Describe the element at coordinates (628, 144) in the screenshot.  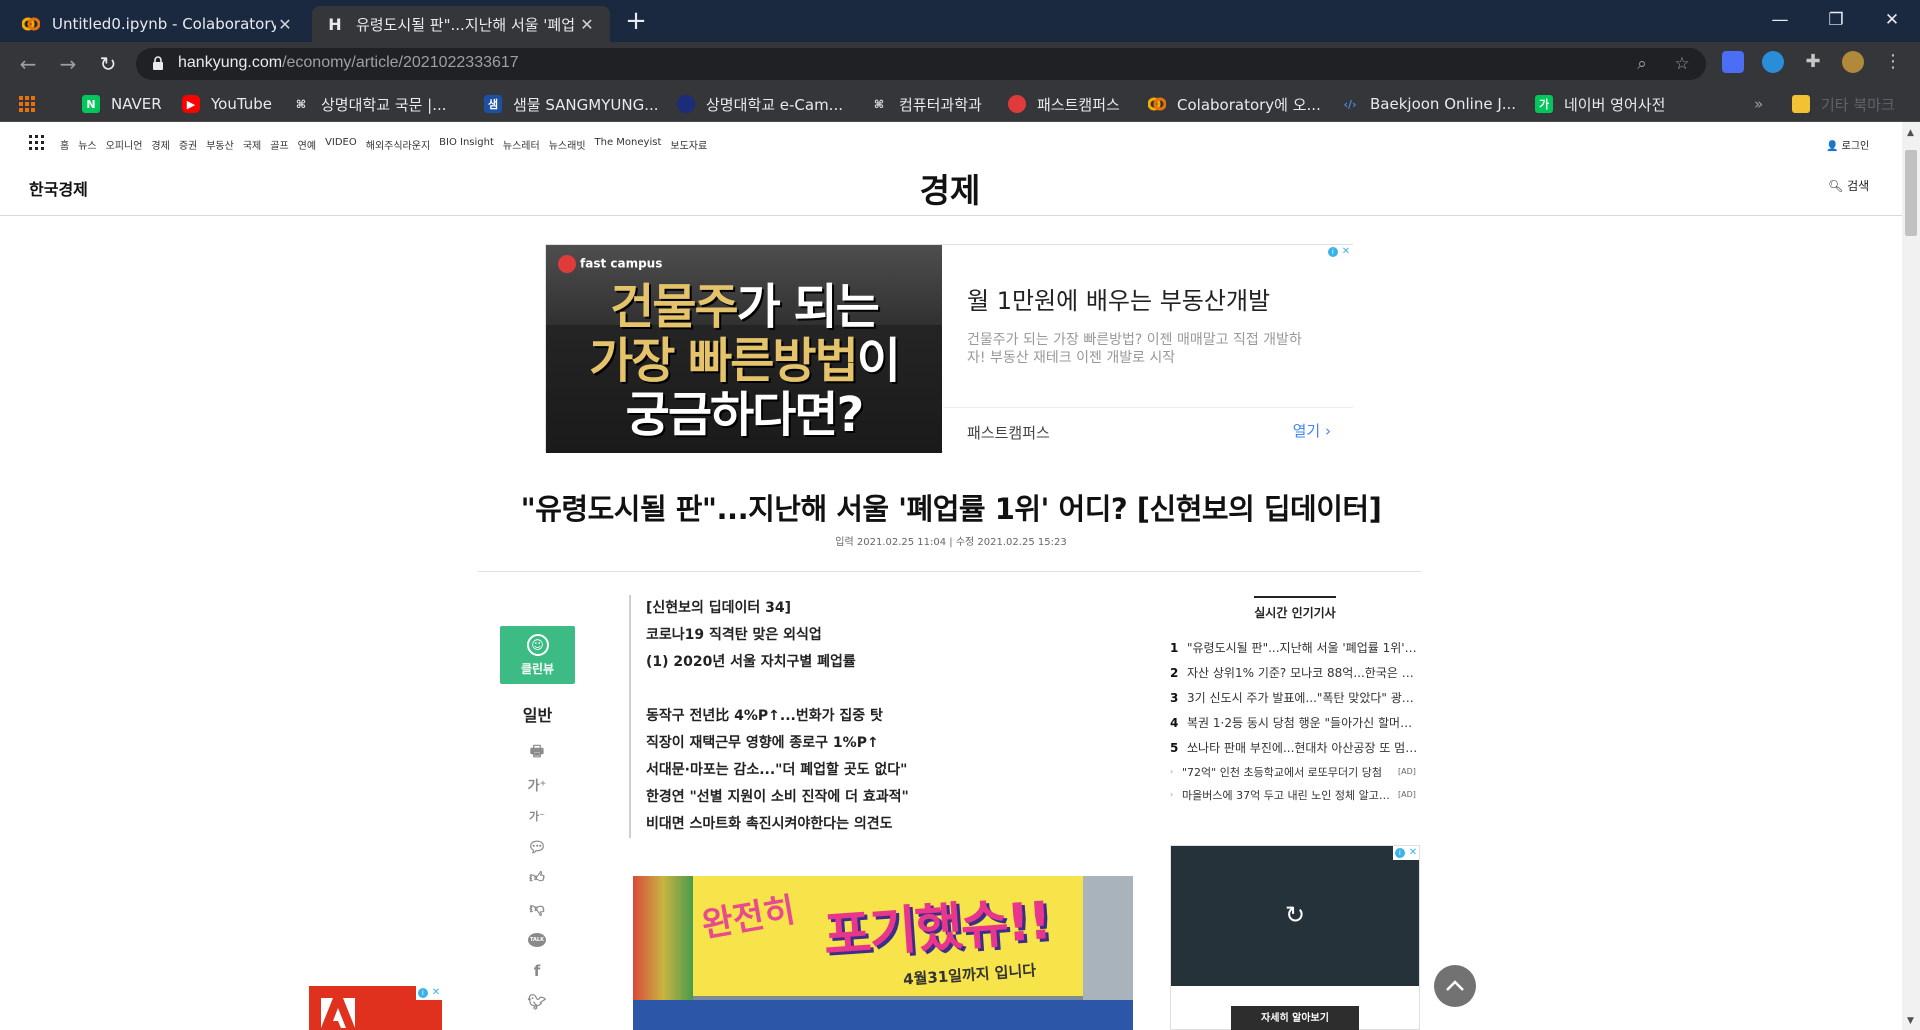
I see `nav-link: The Moneyist` at that location.